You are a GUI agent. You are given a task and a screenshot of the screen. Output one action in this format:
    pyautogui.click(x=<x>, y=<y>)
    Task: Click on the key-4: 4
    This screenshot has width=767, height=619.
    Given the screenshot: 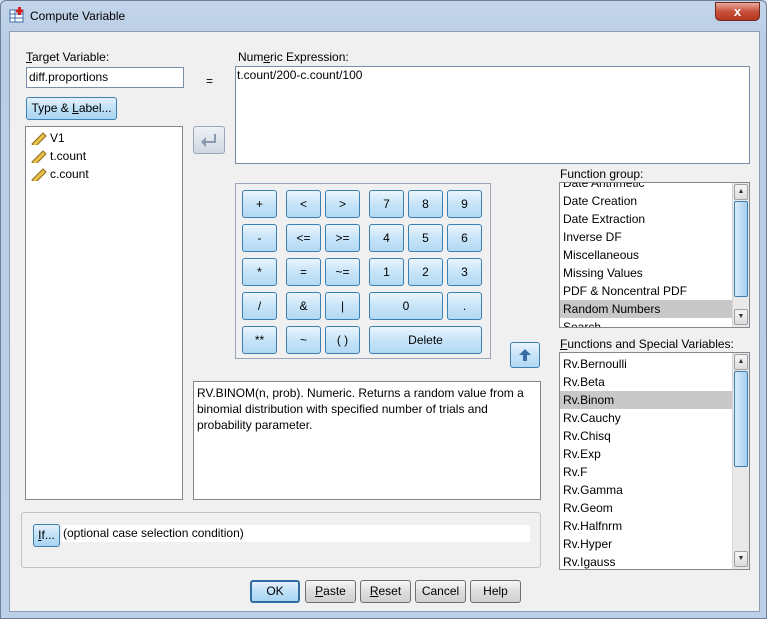 What is the action you would take?
    pyautogui.click(x=386, y=238)
    